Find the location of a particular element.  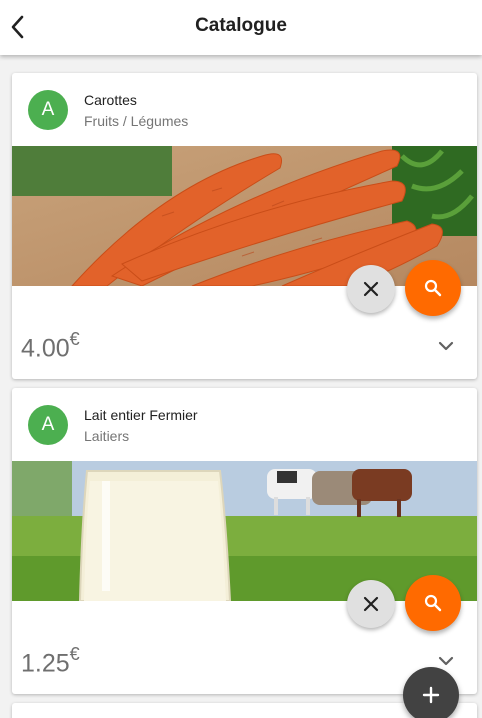

app-bar: Catalogue is located at coordinates (241, 27).